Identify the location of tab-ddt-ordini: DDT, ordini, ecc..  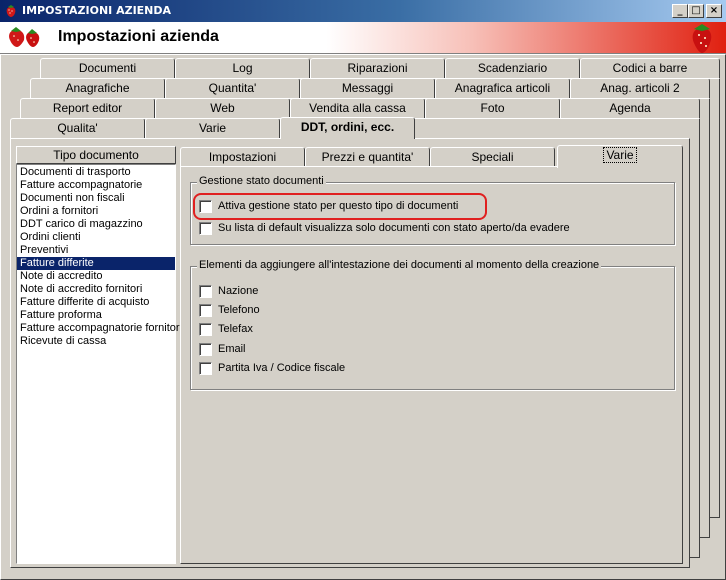
(347, 128).